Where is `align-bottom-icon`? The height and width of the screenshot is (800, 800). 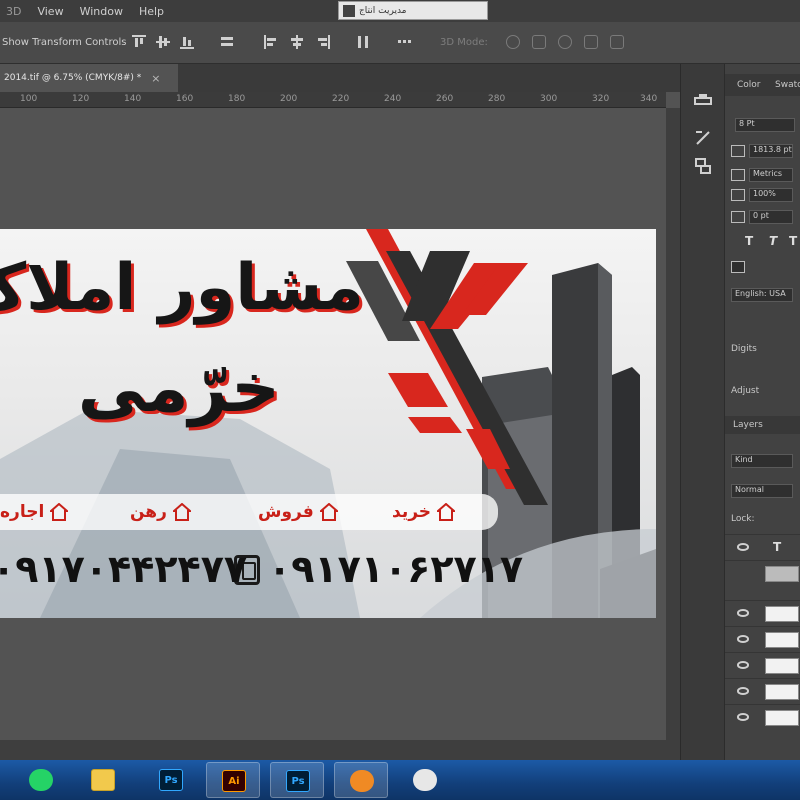
align-bottom-icon is located at coordinates (187, 42).